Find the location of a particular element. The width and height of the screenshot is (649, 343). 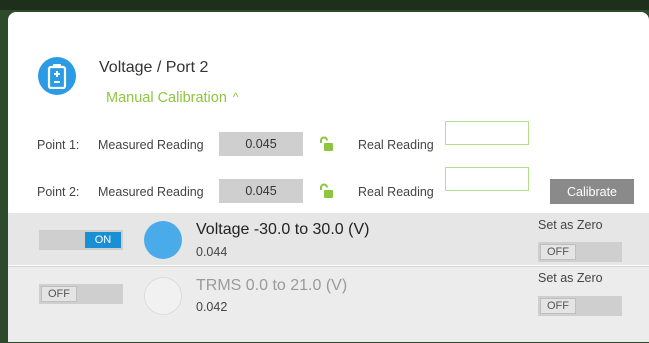

sensor-on-toggle: ON is located at coordinates (81, 240).